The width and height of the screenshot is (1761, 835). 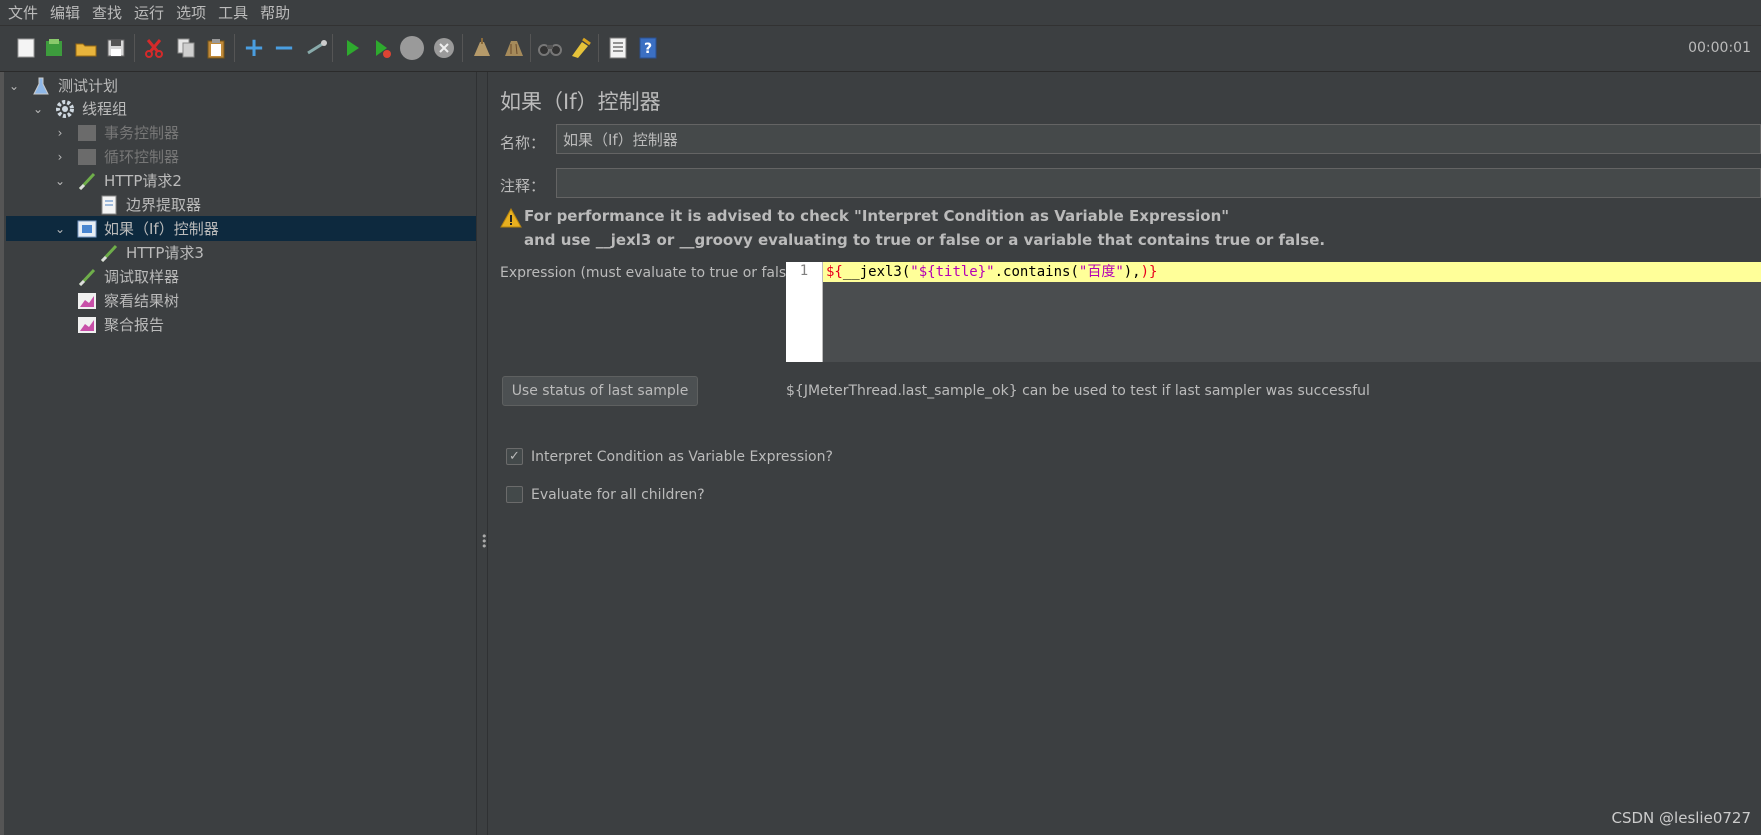 What do you see at coordinates (287, 204) in the screenshot?
I see `tree-node-boundary-extractor: 边界提取器` at bounding box center [287, 204].